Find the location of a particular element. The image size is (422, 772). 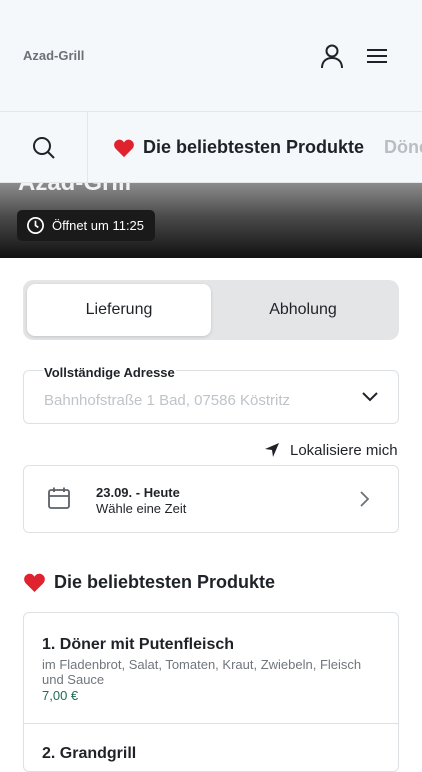

tab-doener-label: Döner is located at coordinates (403, 147).